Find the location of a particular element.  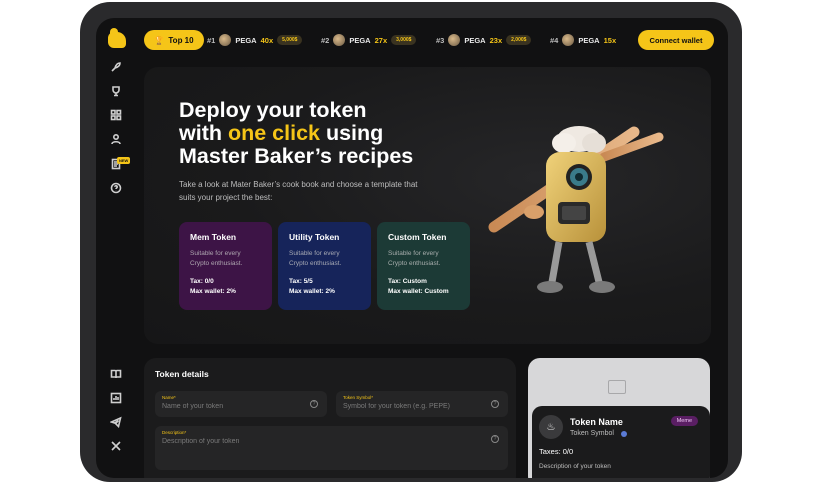

baker-avatar-icon: ♨ is located at coordinates (551, 427).